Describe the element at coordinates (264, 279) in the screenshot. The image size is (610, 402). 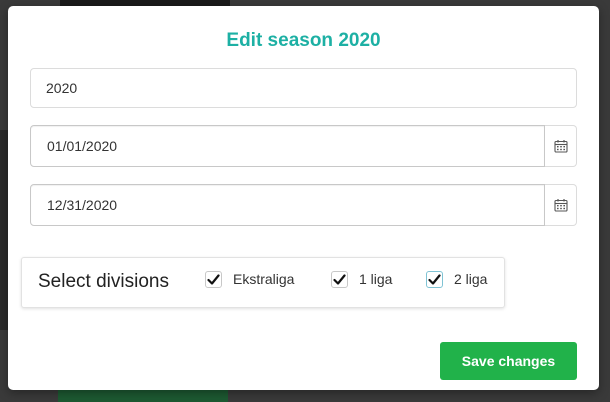
I see `division-ekstraliga-label: Ekstraliga` at that location.